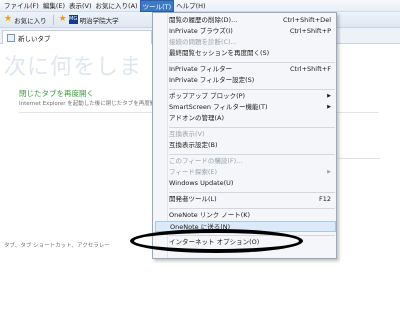  What do you see at coordinates (57, 246) in the screenshot?
I see `footer-hint: タブ、タブ ショートカット、アクセラレー` at bounding box center [57, 246].